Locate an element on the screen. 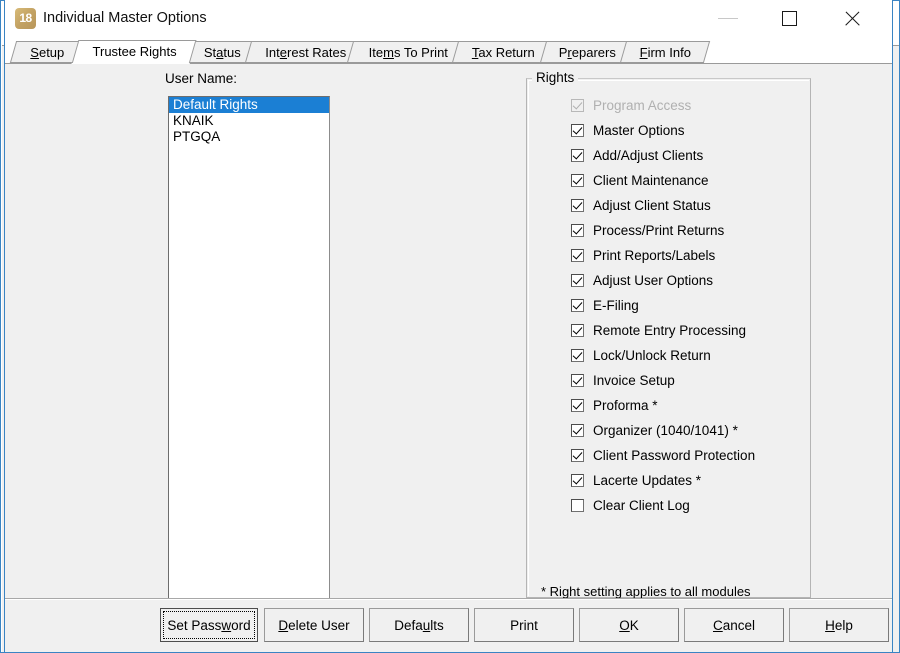  rights-checkbox-organizer-1040-1041: Organizer (1040/1041) * is located at coordinates (654, 430).